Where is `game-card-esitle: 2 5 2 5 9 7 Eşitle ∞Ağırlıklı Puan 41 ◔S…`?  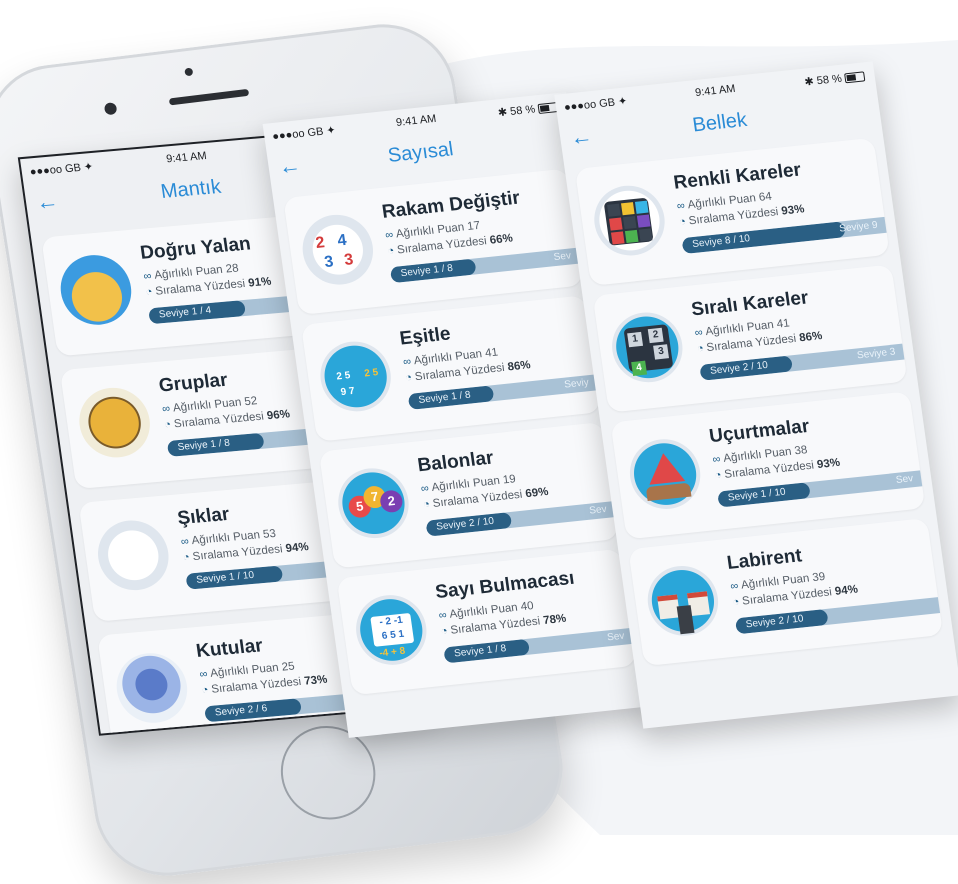 game-card-esitle: 2 5 2 5 9 7 Eşitle ∞Ağırlıklı Puan 41 ◔S… is located at coordinates (450, 368).